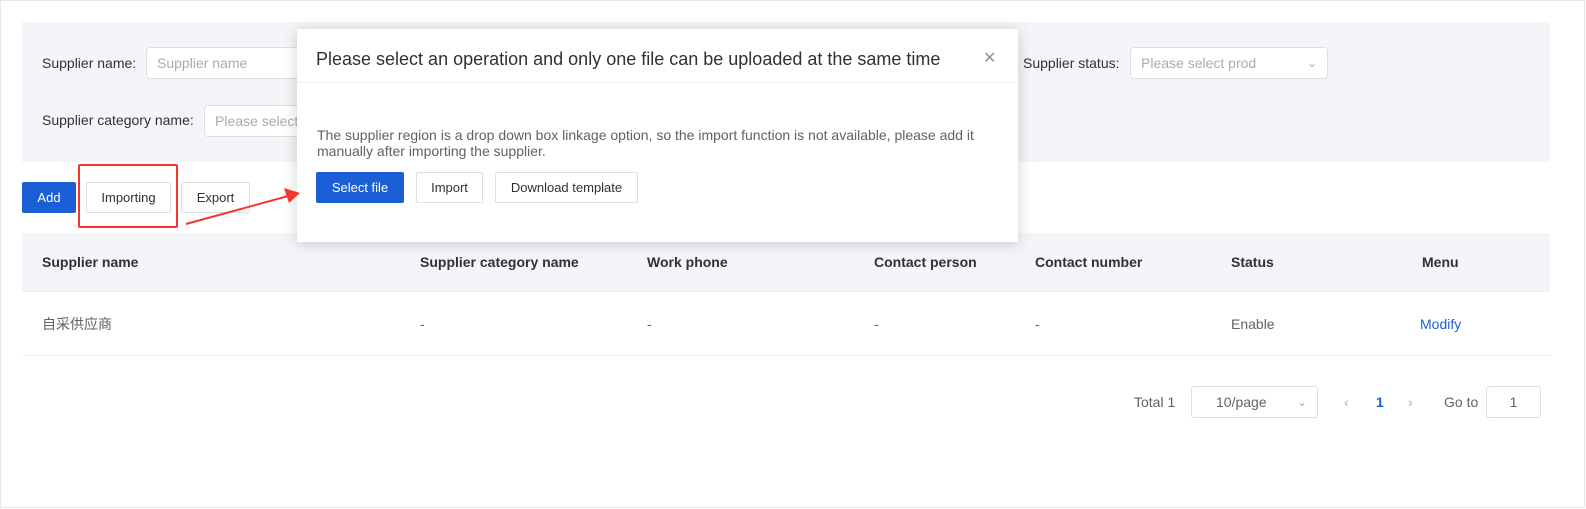  What do you see at coordinates (989, 59) in the screenshot?
I see `close-icon: ✕` at bounding box center [989, 59].